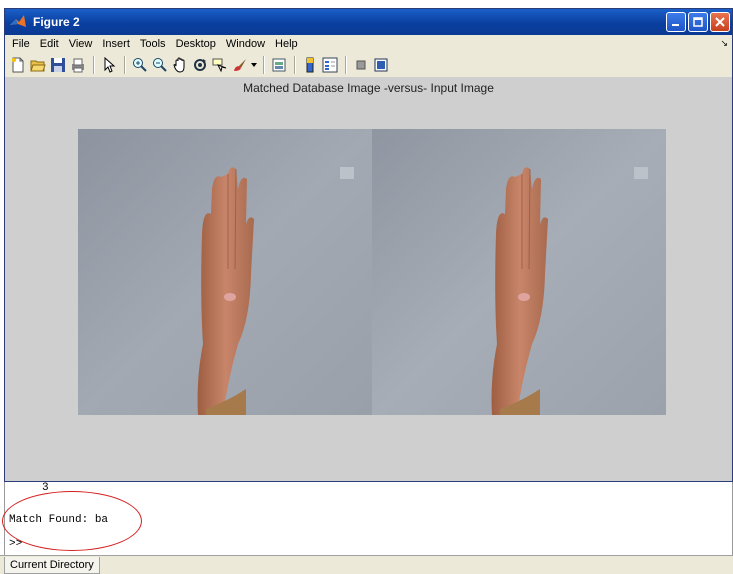  What do you see at coordinates (286, 44) in the screenshot?
I see `menu-help: Help` at bounding box center [286, 44].